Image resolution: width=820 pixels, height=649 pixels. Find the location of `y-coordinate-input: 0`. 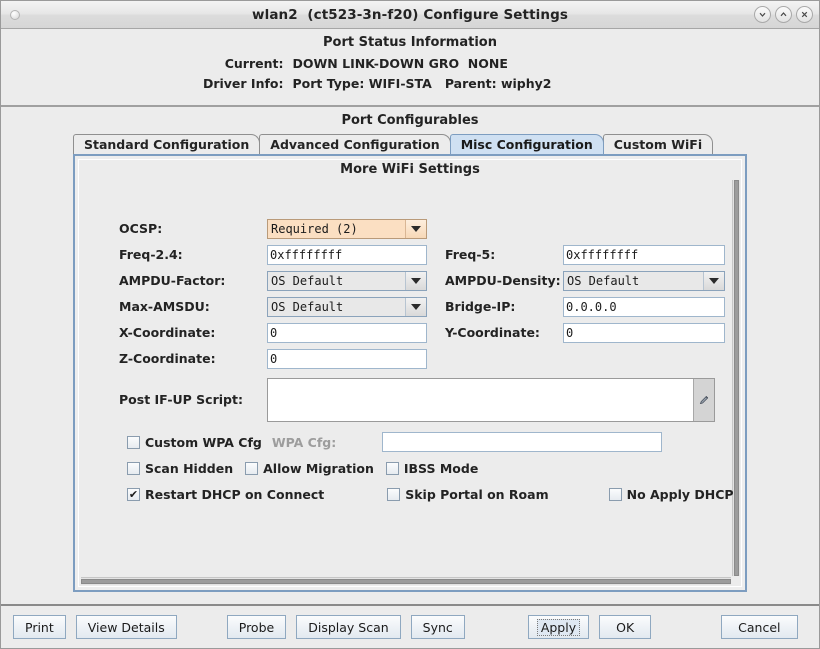

y-coordinate-input: 0 is located at coordinates (644, 332).